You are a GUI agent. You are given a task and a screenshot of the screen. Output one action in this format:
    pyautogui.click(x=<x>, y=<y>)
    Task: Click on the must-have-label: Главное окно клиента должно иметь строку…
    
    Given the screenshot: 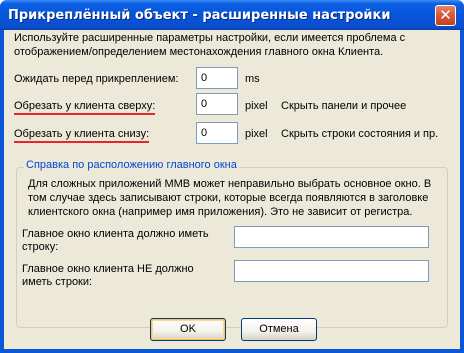 What is the action you would take?
    pyautogui.click(x=115, y=240)
    